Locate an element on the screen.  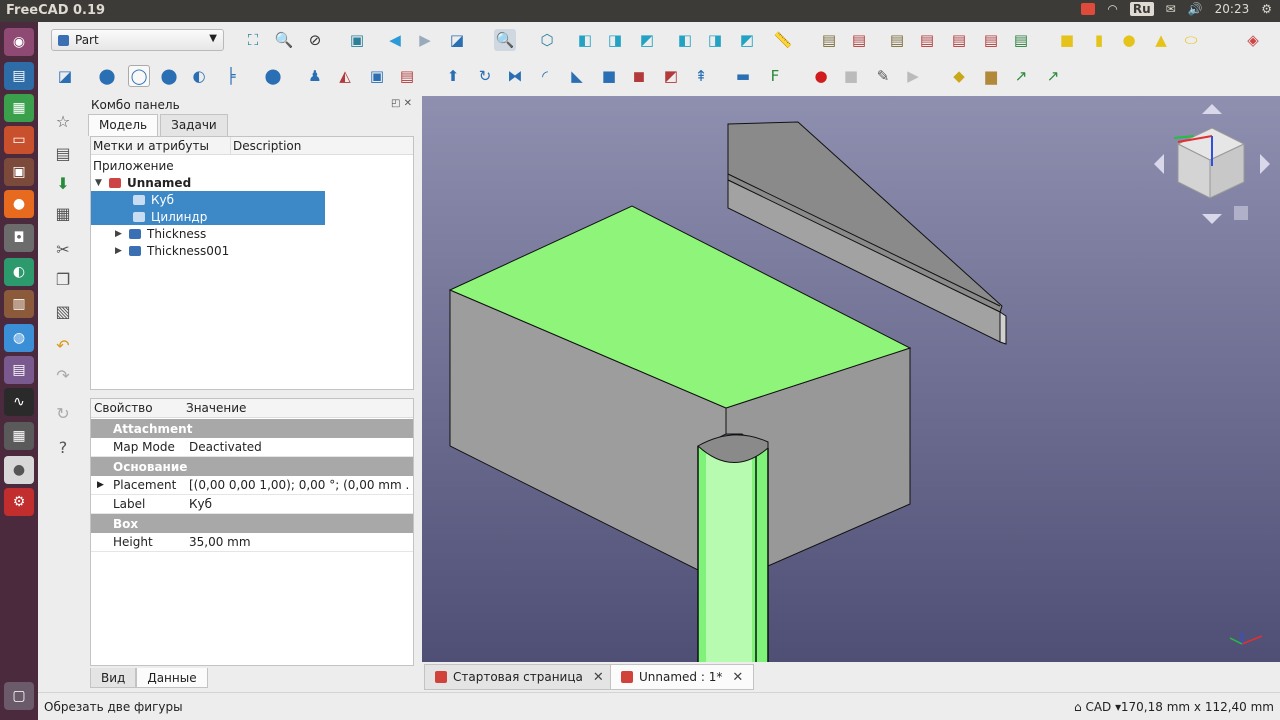
make-link-icon: ↗ is located at coordinates (1021, 76).